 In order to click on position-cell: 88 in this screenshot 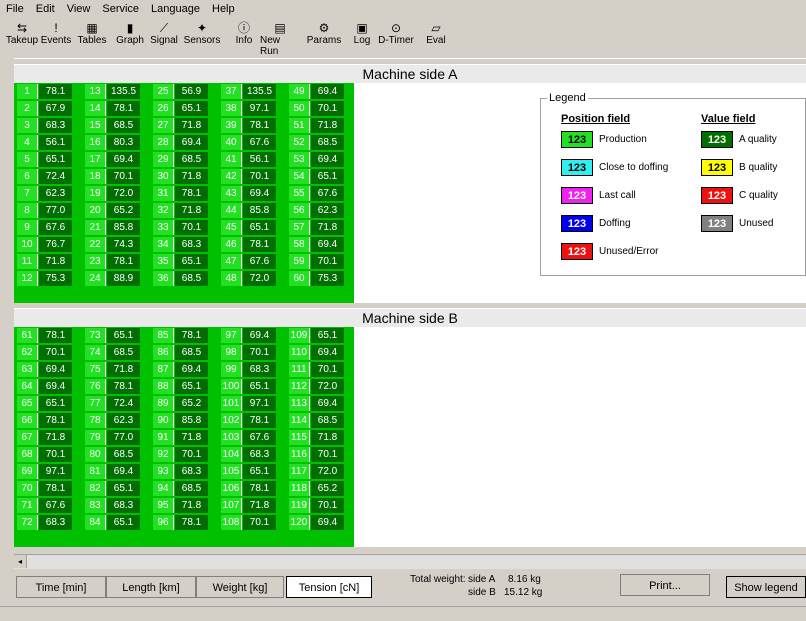, I will do `click(163, 386)`.